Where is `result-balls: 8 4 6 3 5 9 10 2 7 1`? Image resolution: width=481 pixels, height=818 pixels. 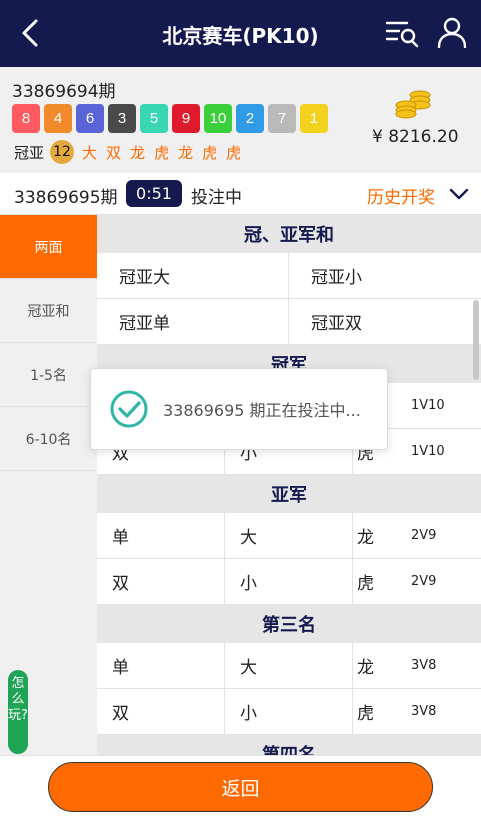
result-balls: 8 4 6 3 5 9 10 2 7 1 is located at coordinates (170, 118).